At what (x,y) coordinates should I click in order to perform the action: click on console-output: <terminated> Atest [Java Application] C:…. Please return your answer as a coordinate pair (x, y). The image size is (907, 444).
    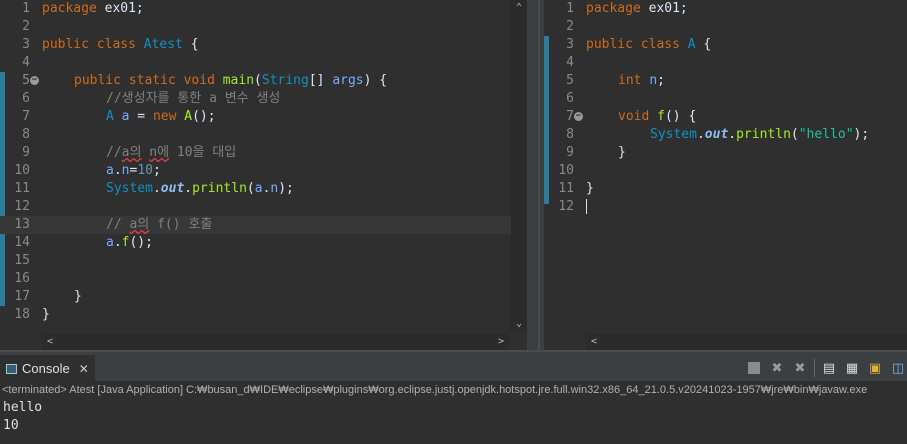
    Looking at the image, I should click on (453, 412).